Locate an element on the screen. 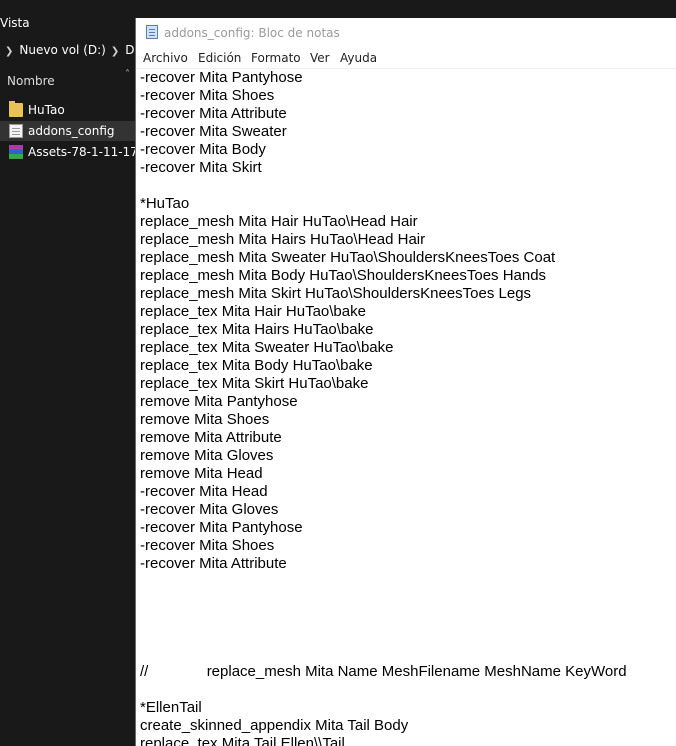 The height and width of the screenshot is (746, 676). file-item-addons-config: addons_config is located at coordinates (67, 131).